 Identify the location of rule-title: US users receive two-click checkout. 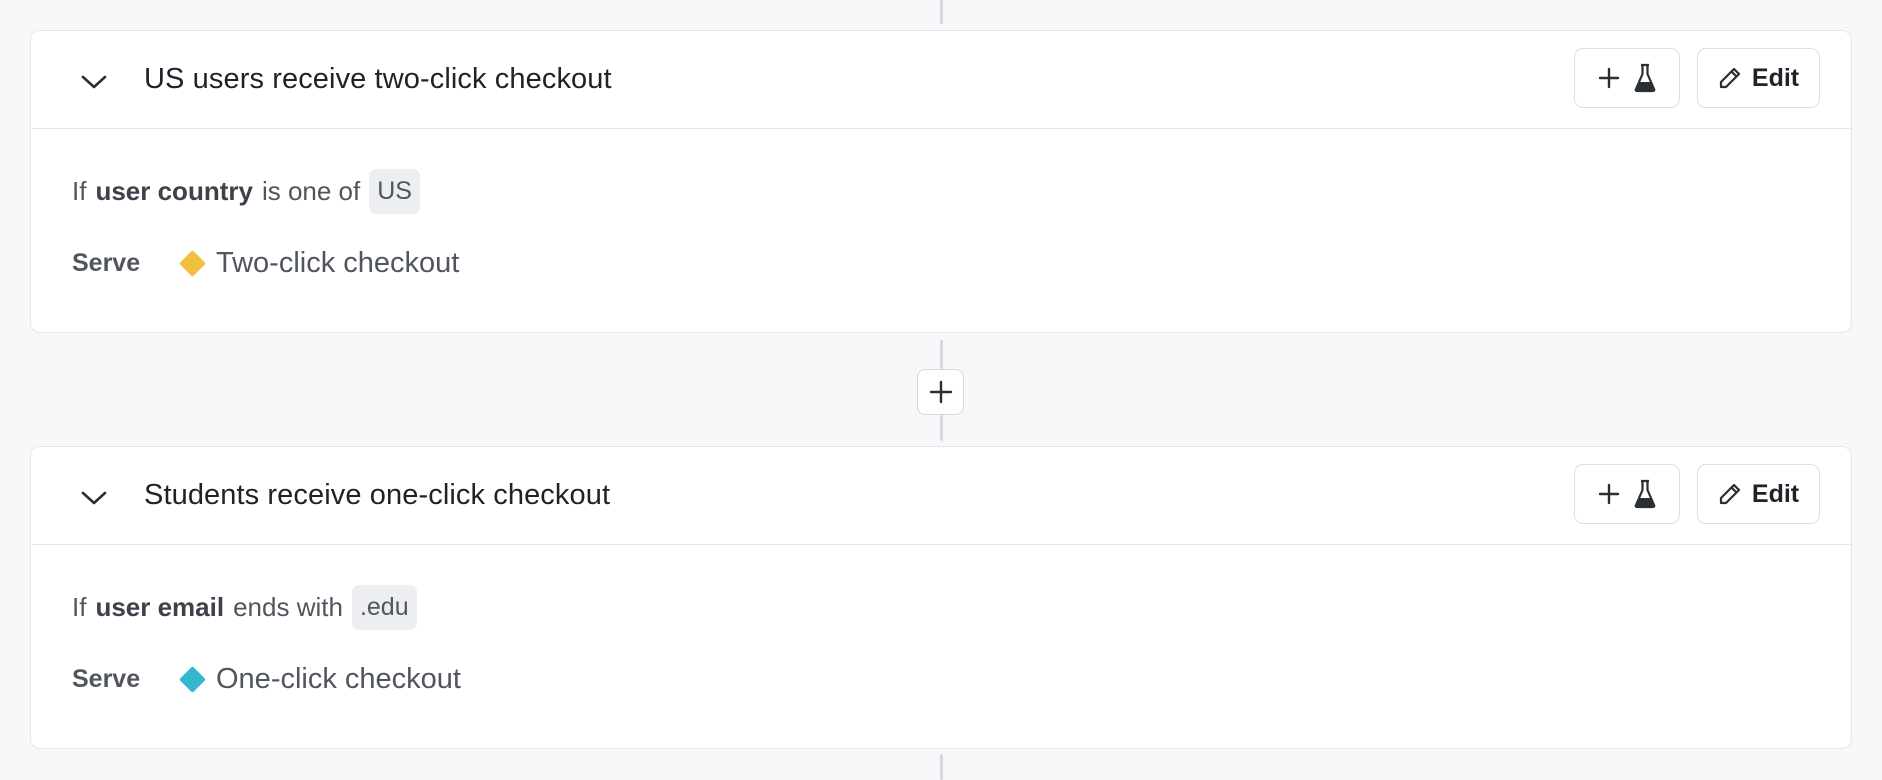
(378, 79).